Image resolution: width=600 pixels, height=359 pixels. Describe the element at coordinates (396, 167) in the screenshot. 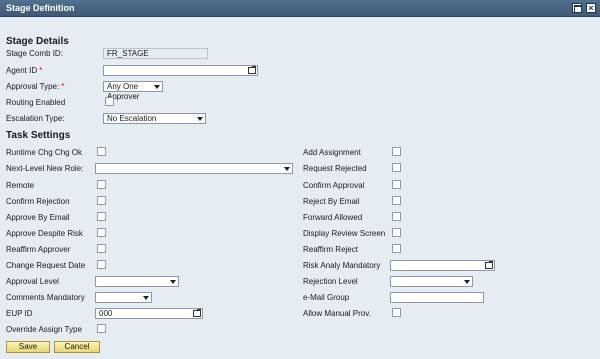

I see `request-rejected-checkbox` at that location.